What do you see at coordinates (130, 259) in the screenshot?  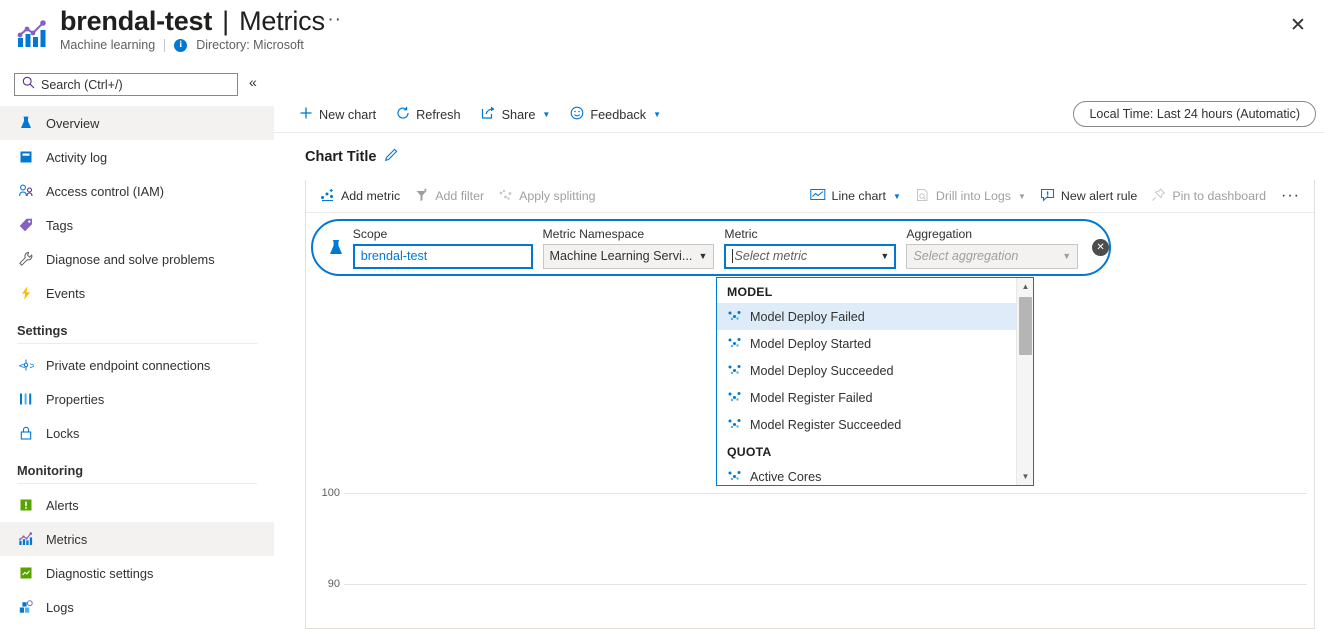 I see `sidebar-item-label: Diagnose and solve problems` at bounding box center [130, 259].